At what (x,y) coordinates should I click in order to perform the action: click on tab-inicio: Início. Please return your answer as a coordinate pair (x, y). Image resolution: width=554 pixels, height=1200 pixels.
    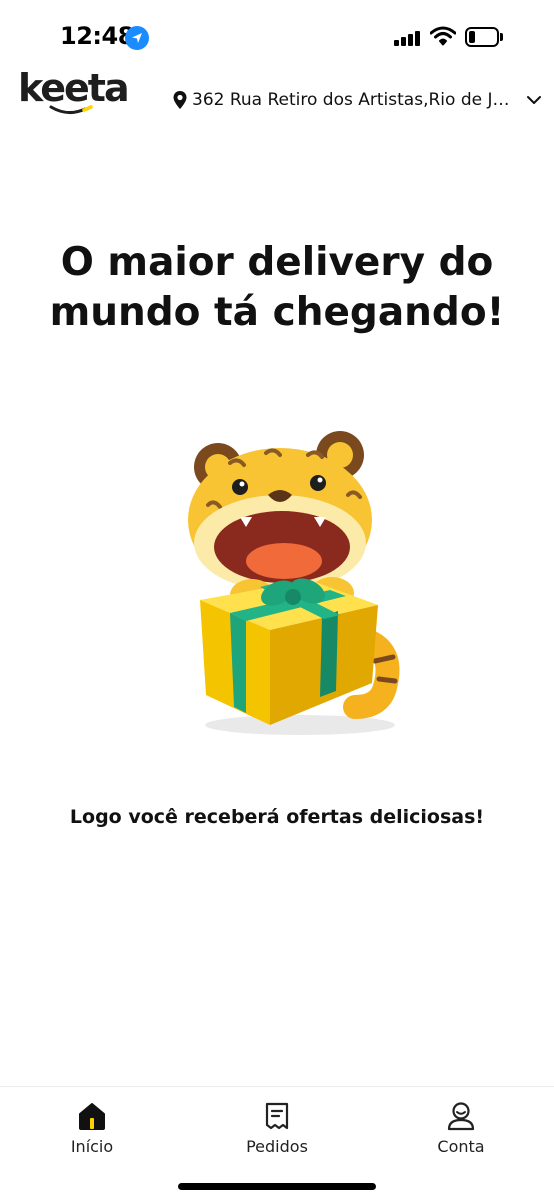
    Looking at the image, I should click on (92, 1131).